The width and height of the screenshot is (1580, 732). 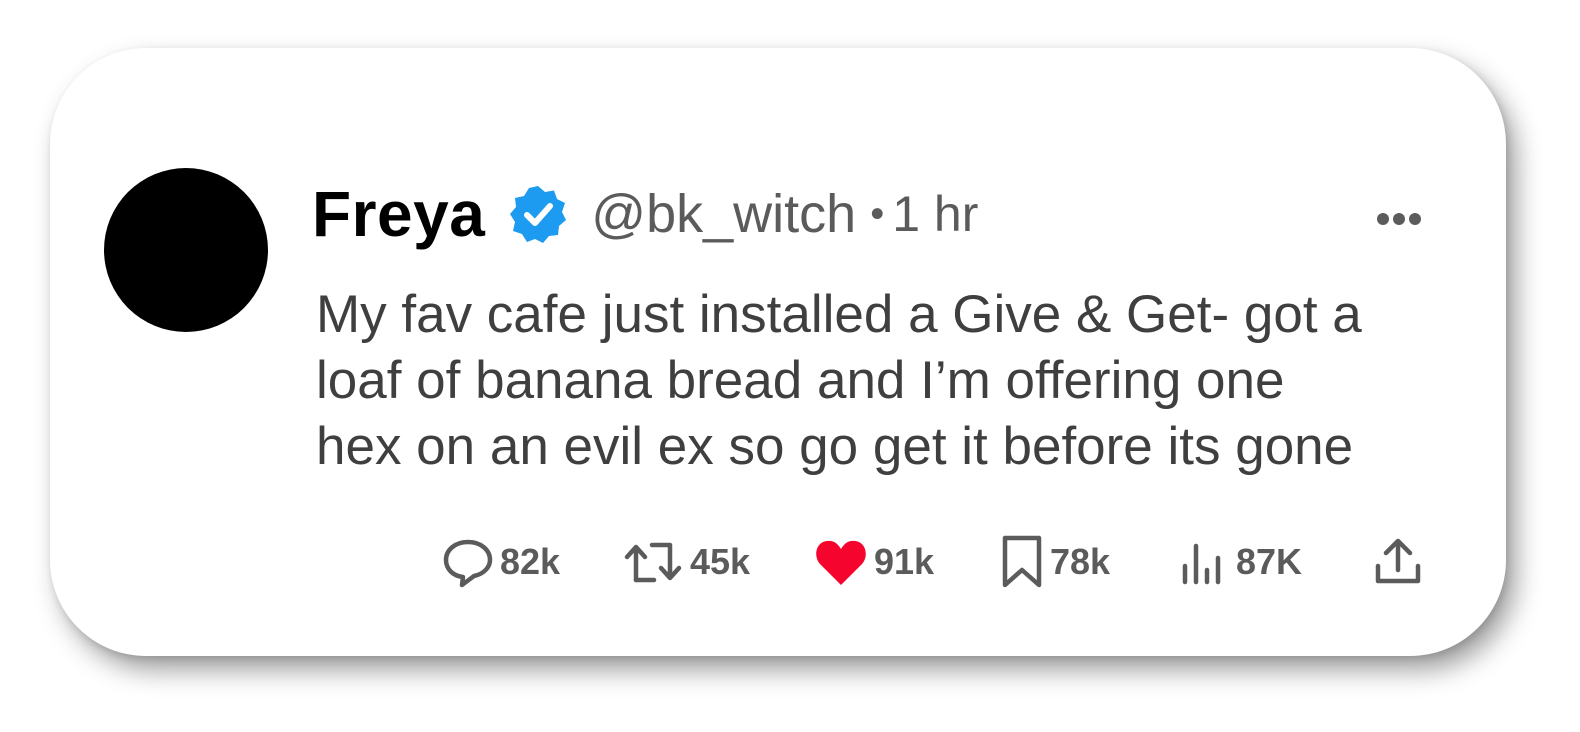 I want to click on user-handle: @bk_witch, so click(x=723, y=214).